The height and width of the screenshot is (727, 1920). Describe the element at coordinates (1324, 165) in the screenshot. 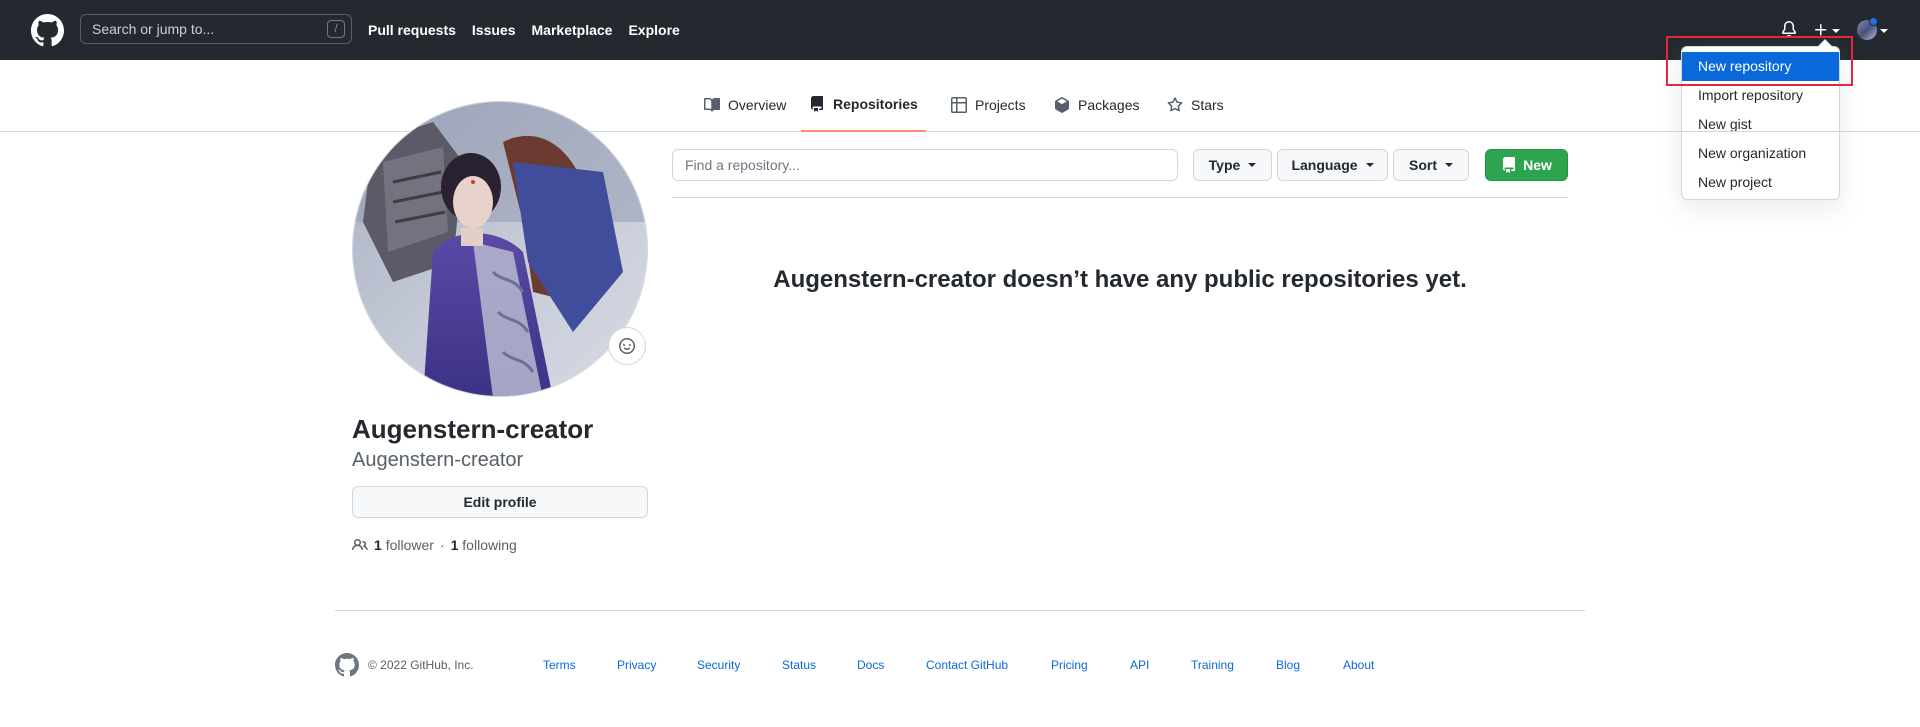

I see `language-filter-label: Language` at that location.